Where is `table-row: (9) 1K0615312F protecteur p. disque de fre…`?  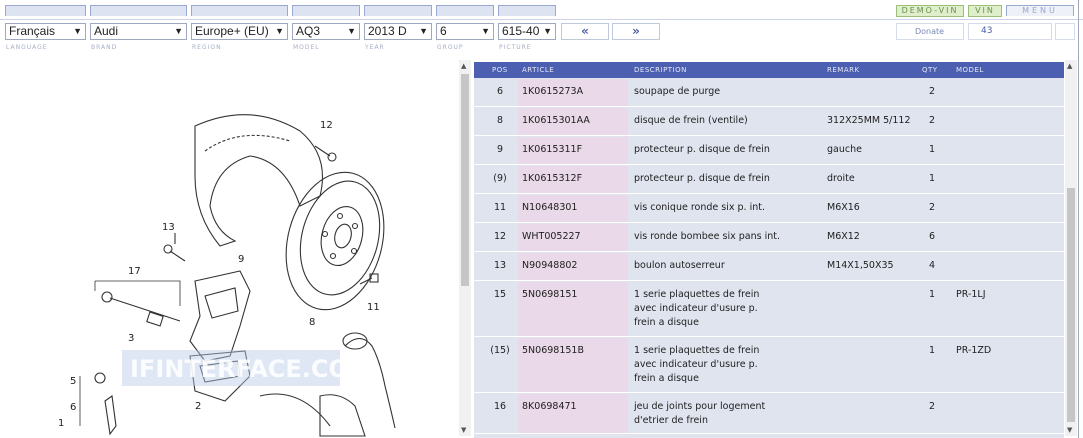 table-row: (9) 1K0615312F protecteur p. disque de fre… is located at coordinates (769, 180).